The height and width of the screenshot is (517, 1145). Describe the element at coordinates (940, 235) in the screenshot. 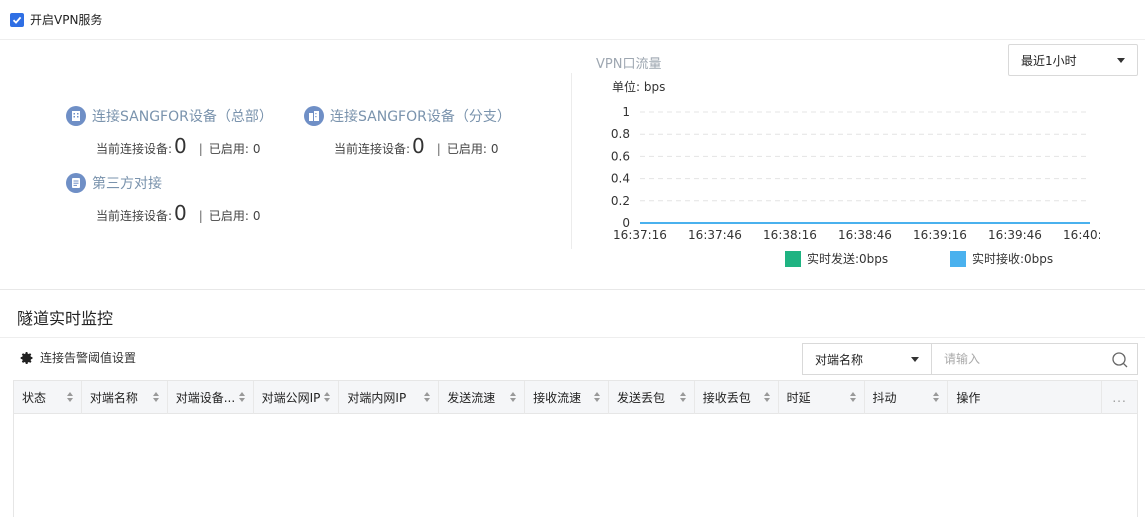

I see `x-tick-label: 16:39:16` at that location.